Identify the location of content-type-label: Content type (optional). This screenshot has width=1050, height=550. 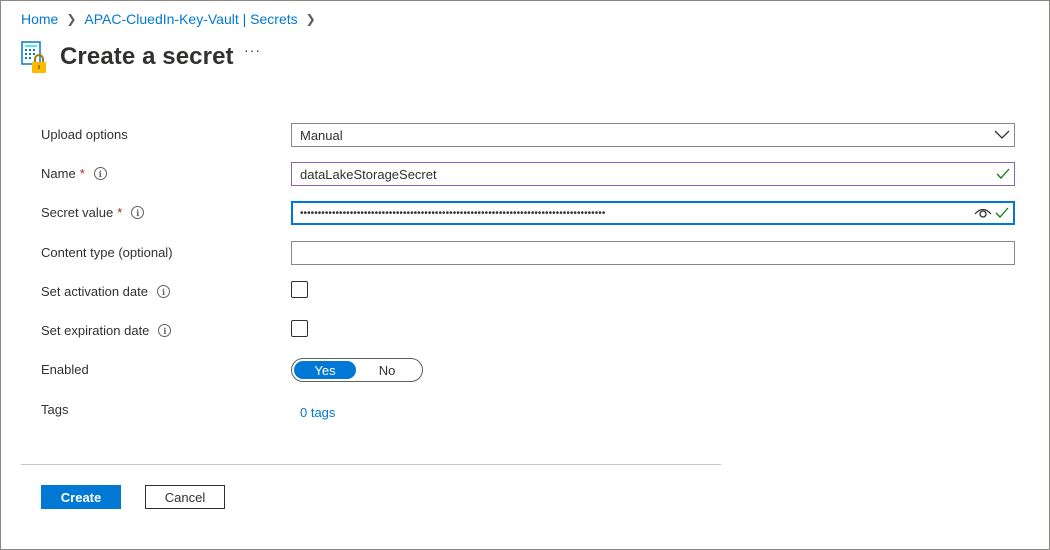
(107, 252).